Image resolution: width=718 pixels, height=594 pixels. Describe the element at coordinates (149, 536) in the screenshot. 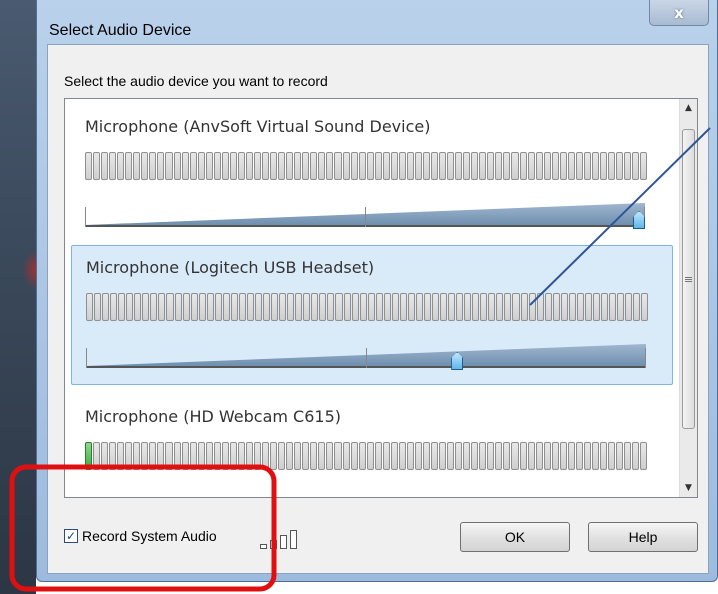

I see `record-system-audio-label: Record System Audio` at that location.